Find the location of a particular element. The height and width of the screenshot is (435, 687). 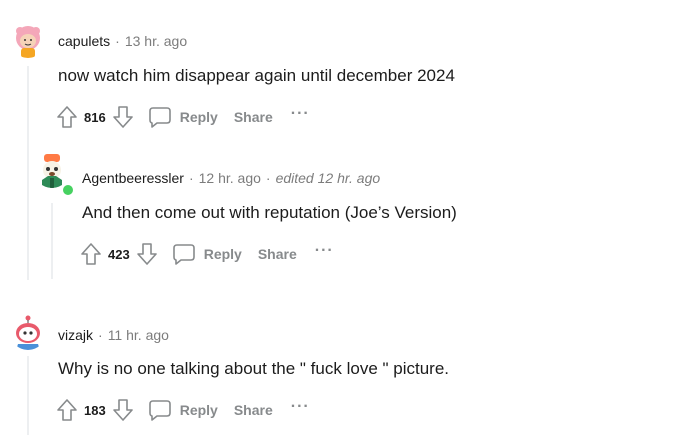

online-status-icon is located at coordinates (68, 190).